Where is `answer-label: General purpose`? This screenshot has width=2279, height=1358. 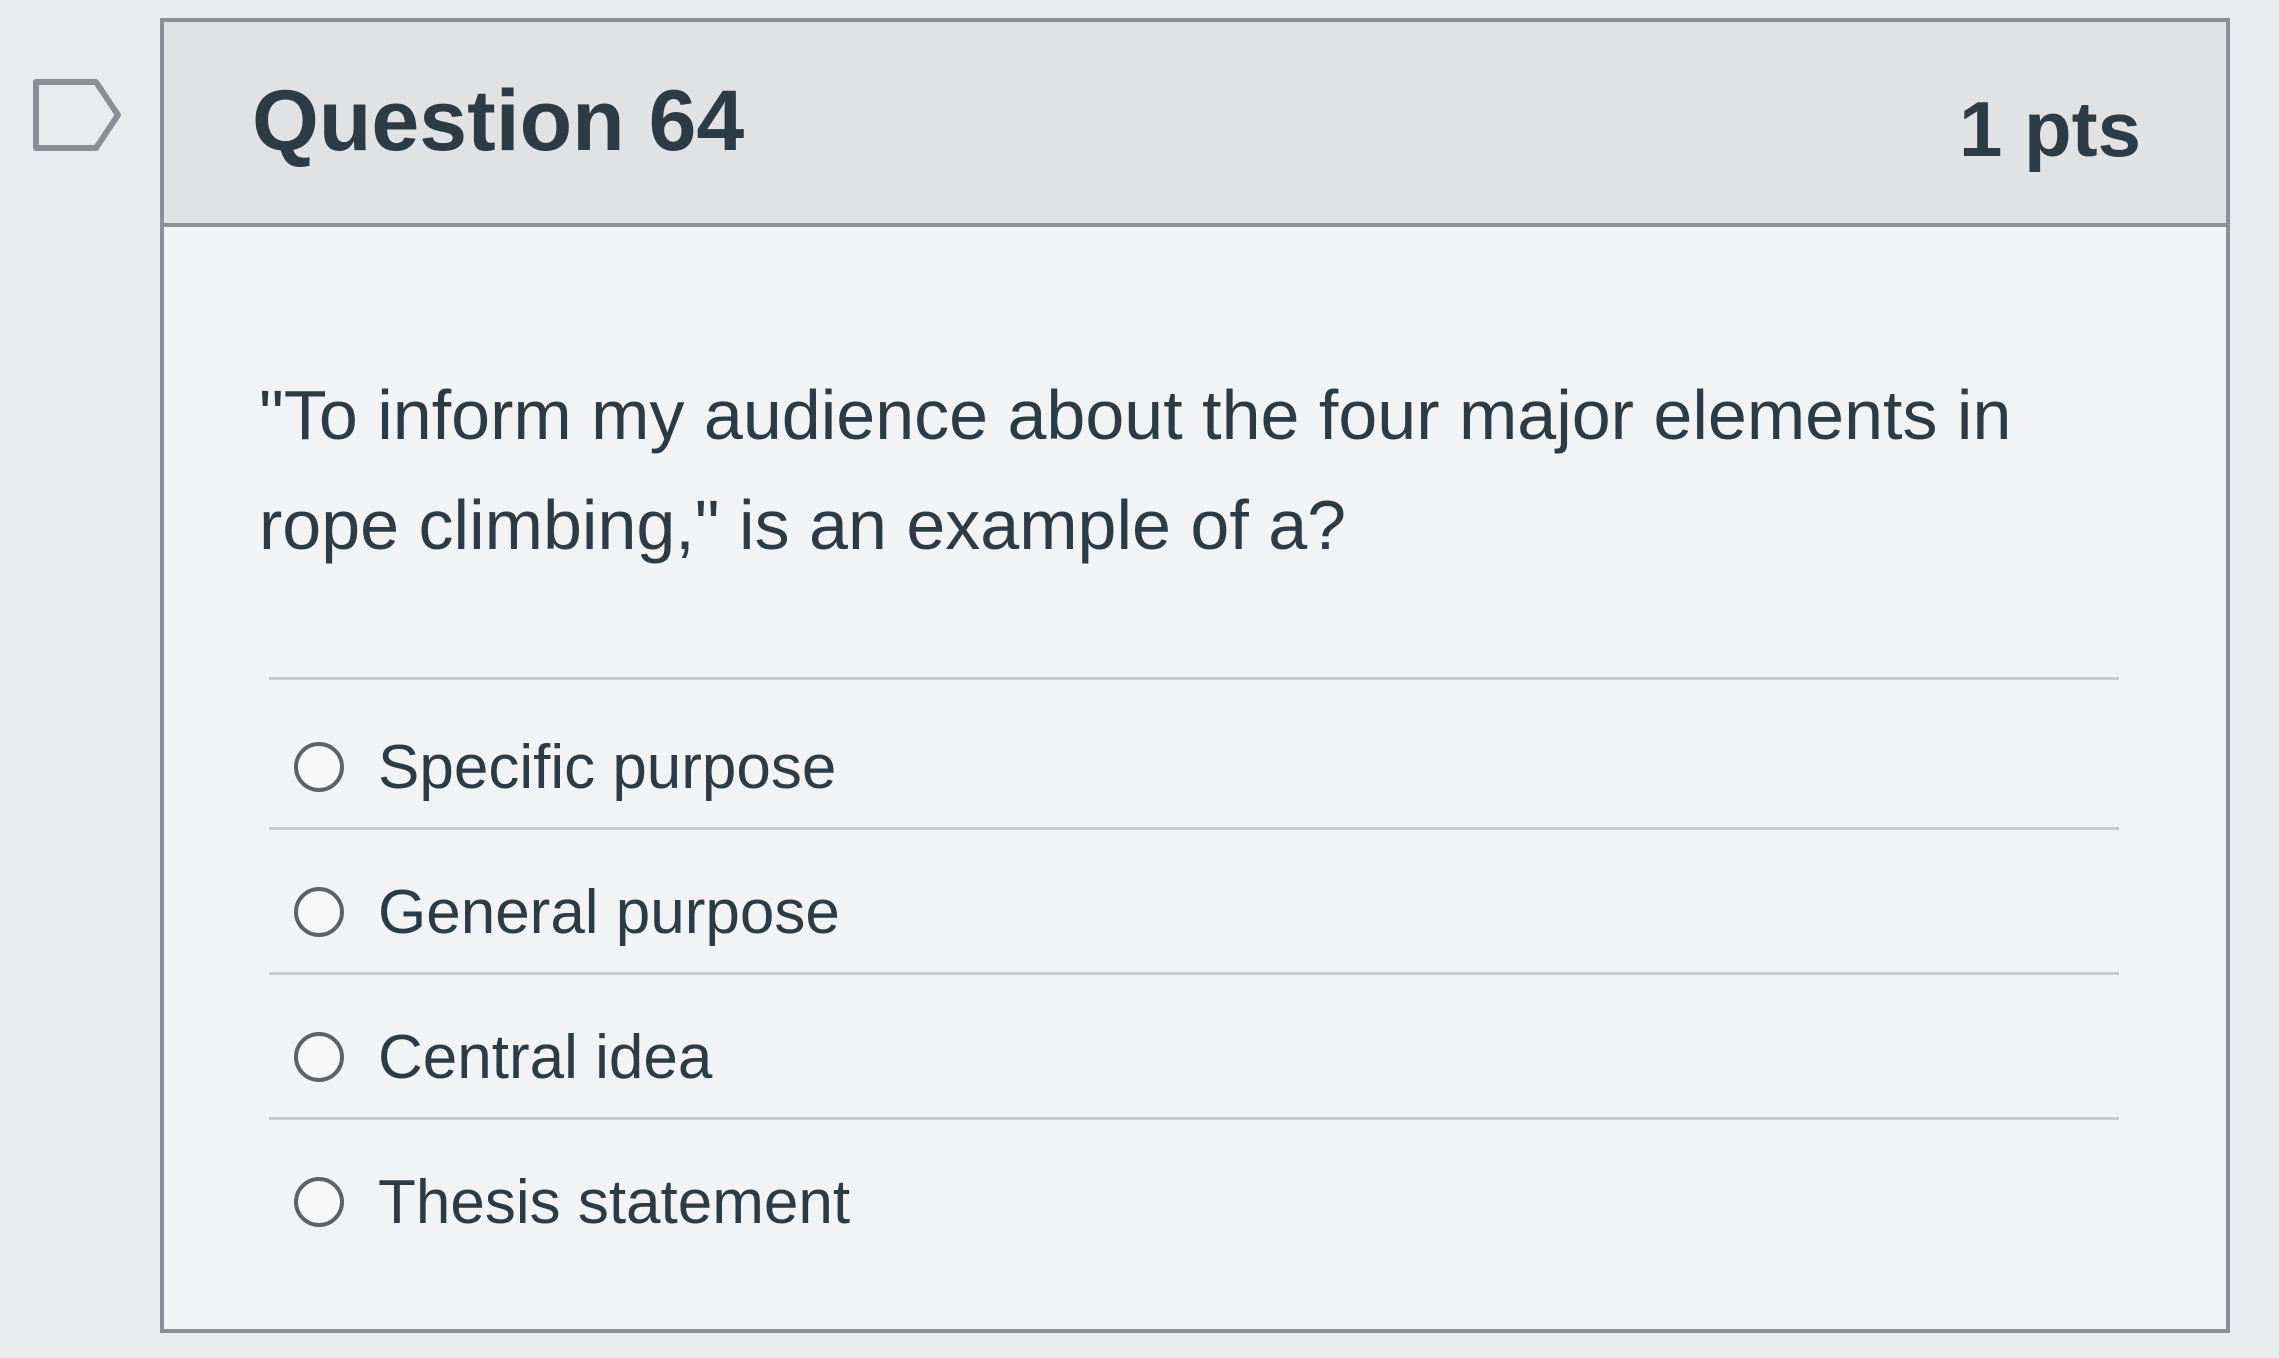 answer-label: General purpose is located at coordinates (609, 912).